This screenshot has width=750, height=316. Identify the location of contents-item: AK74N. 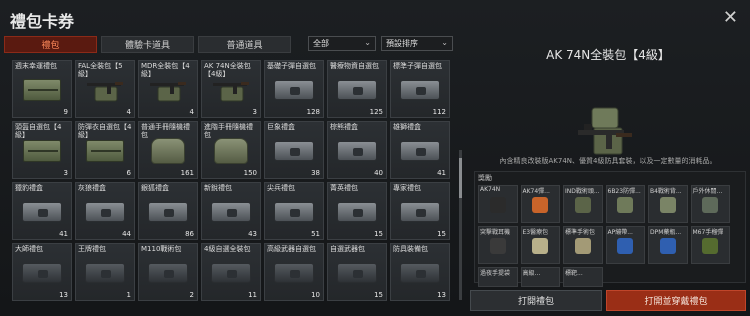
(498, 204).